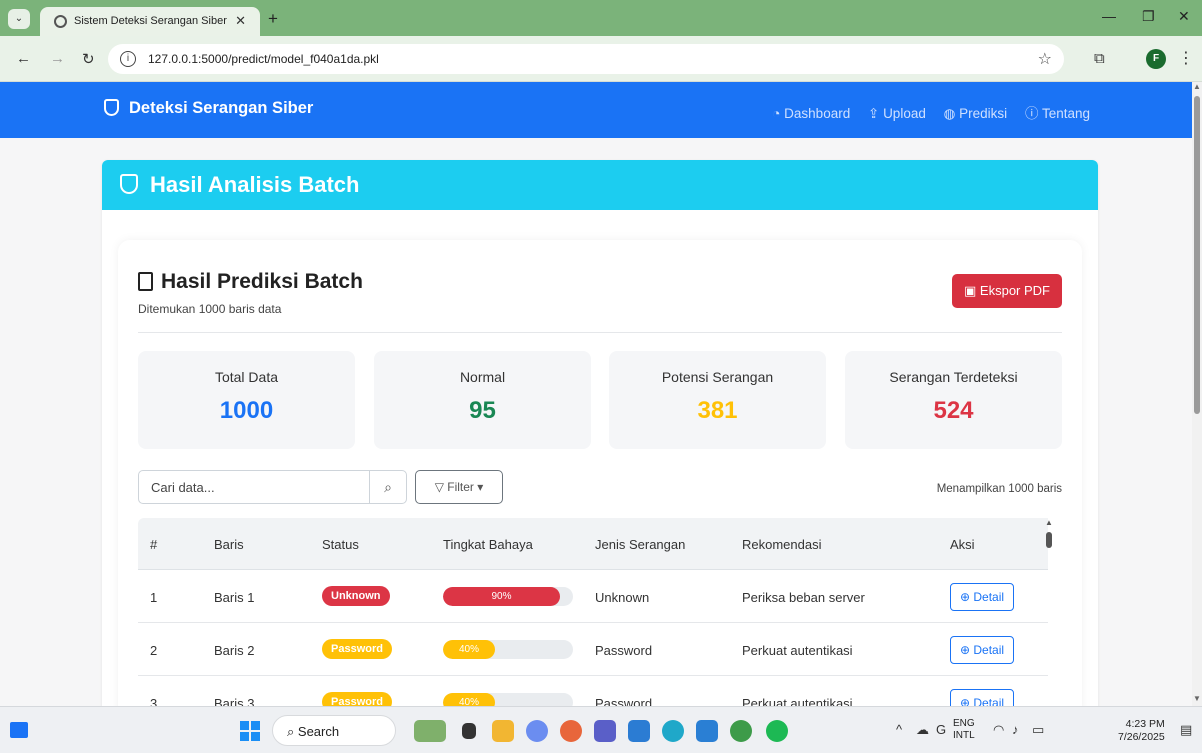 This screenshot has width=1202, height=753. Describe the element at coordinates (503, 731) in the screenshot. I see `file-explorer-icon` at that location.